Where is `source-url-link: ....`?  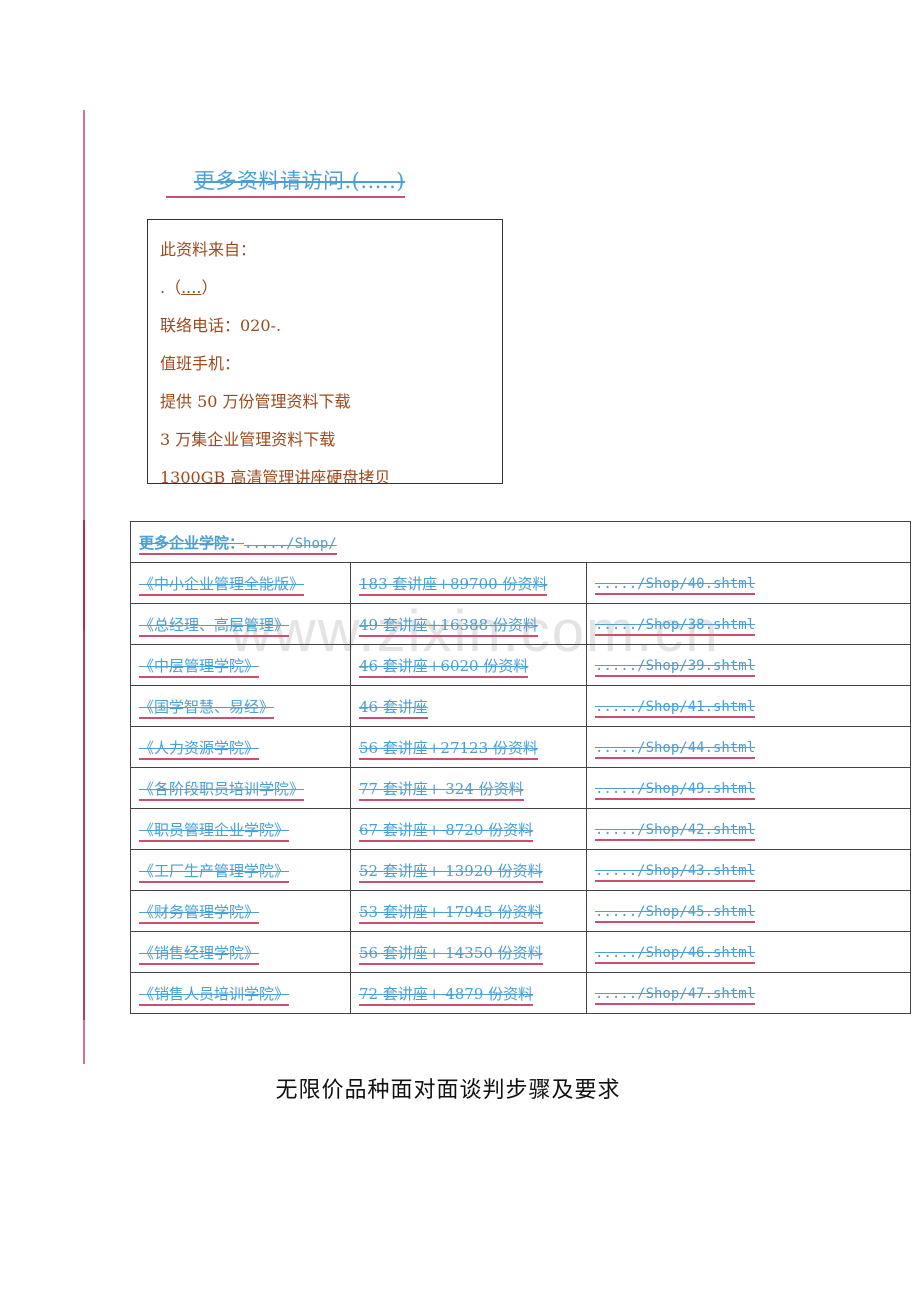 source-url-link: .... is located at coordinates (191, 287).